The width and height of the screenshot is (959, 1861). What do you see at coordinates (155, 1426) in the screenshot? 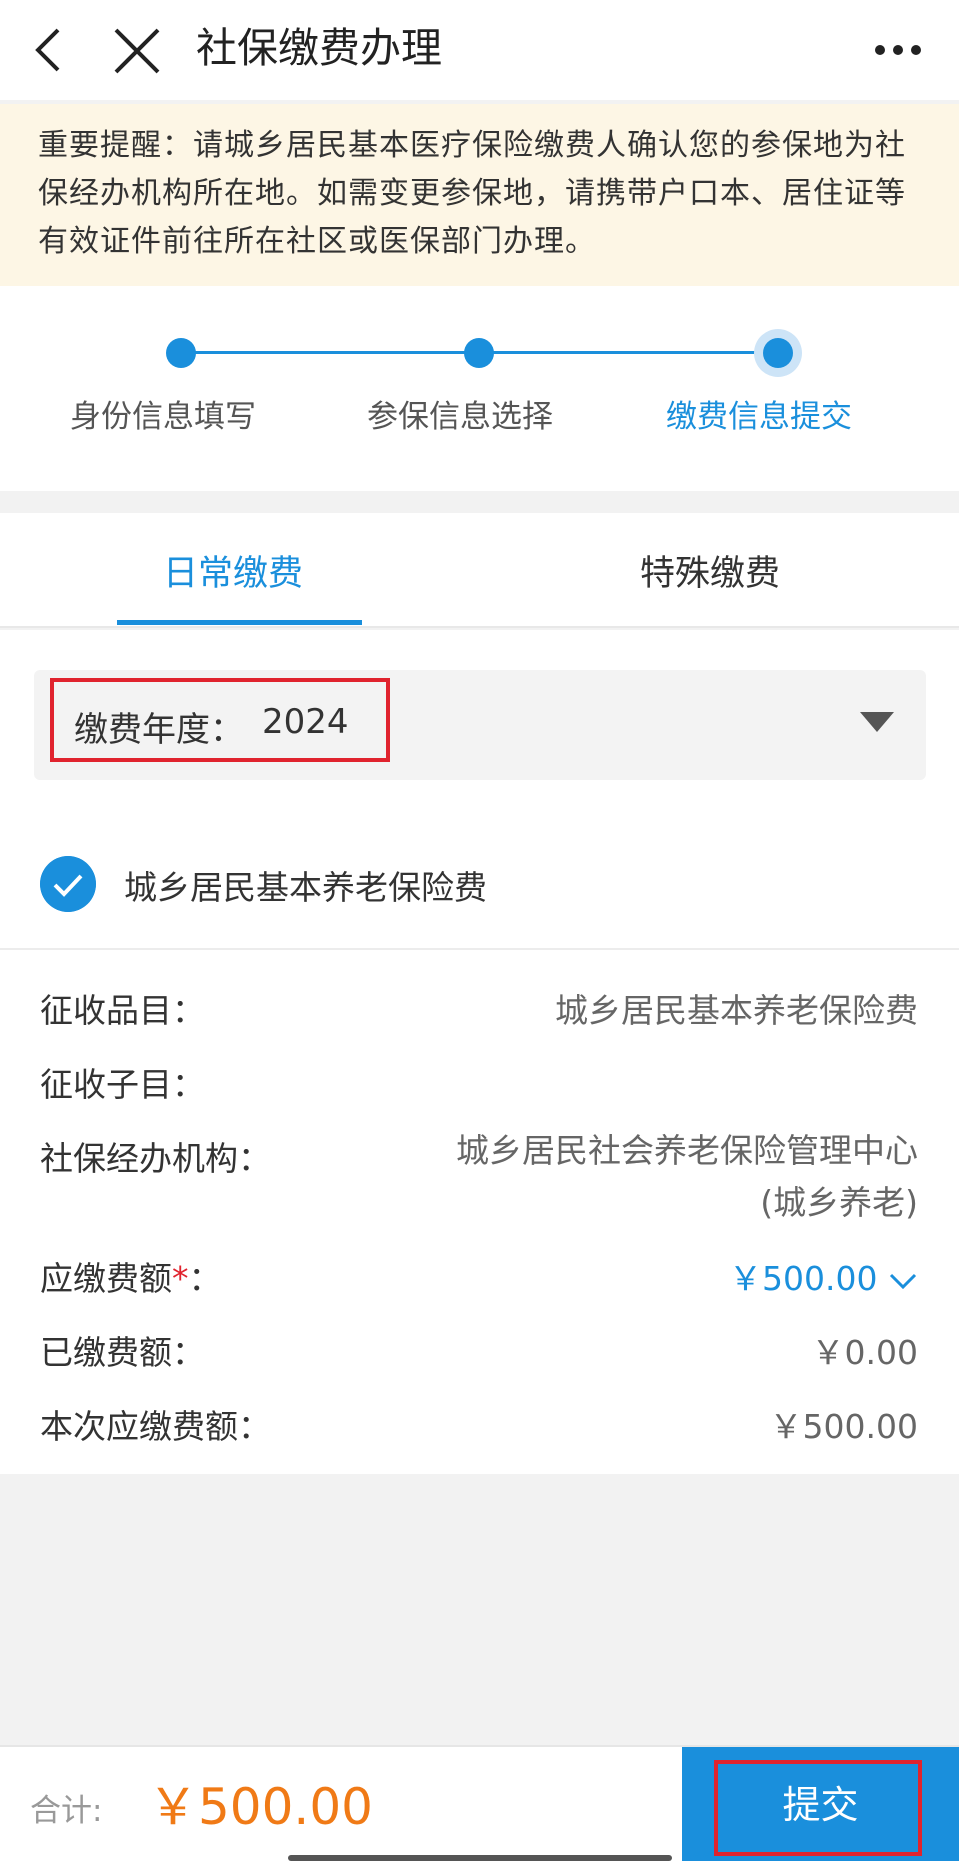
I see `current-payable-label: 本次应缴费额：` at bounding box center [155, 1426].